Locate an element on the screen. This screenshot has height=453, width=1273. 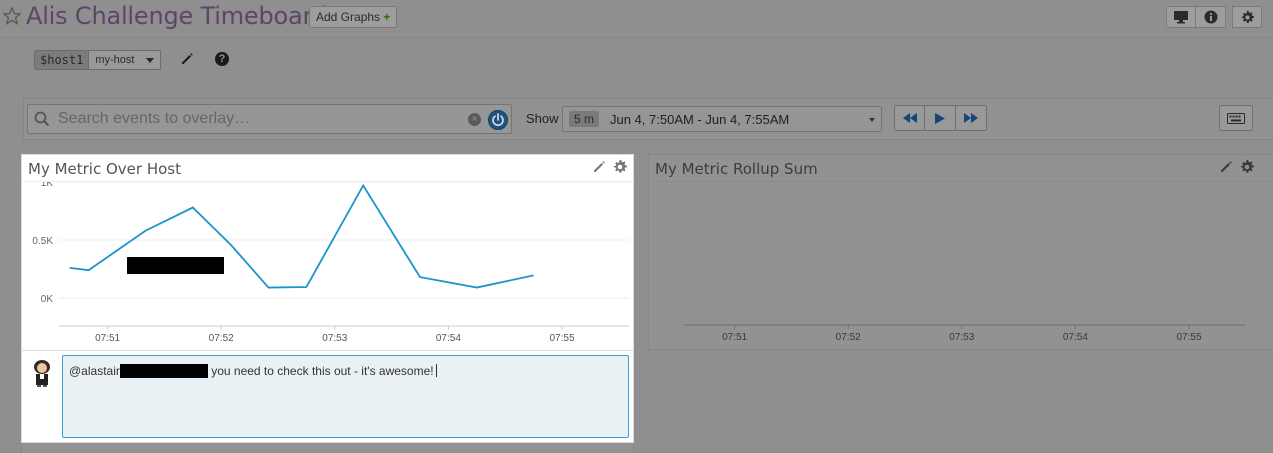
event-search-input is located at coordinates (258, 119).